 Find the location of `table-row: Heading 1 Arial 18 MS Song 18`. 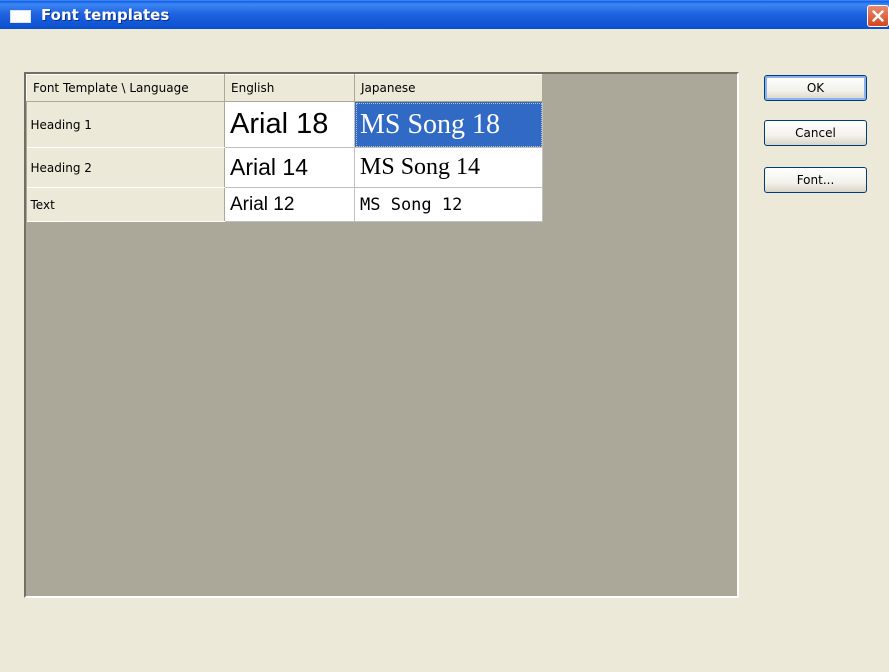

table-row: Heading 1 Arial 18 MS Song 18 is located at coordinates (284, 124).